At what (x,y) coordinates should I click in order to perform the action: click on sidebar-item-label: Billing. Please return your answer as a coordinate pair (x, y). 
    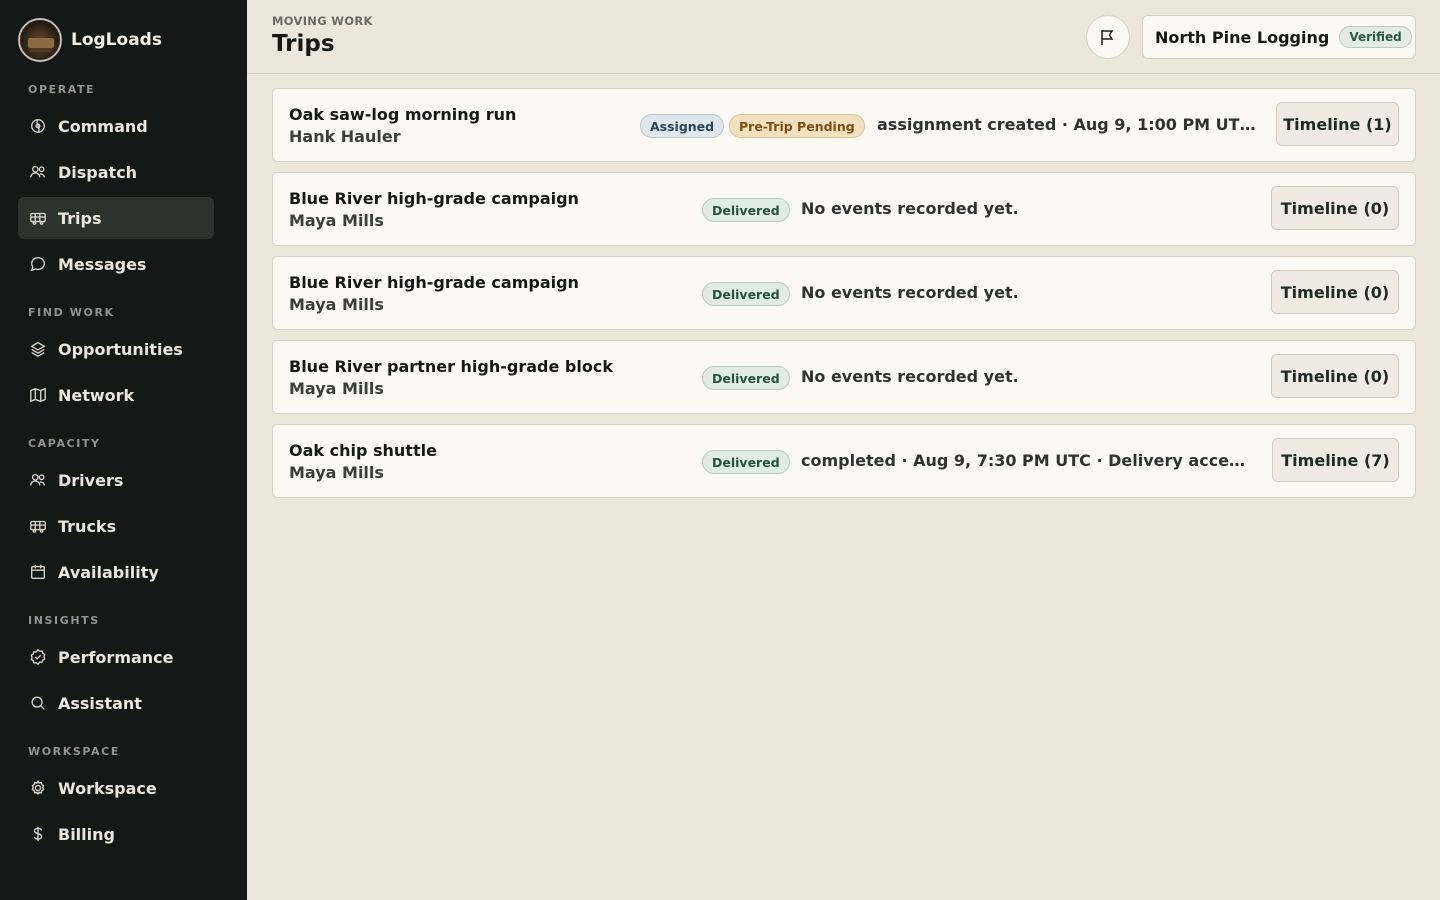
    Looking at the image, I should click on (86, 834).